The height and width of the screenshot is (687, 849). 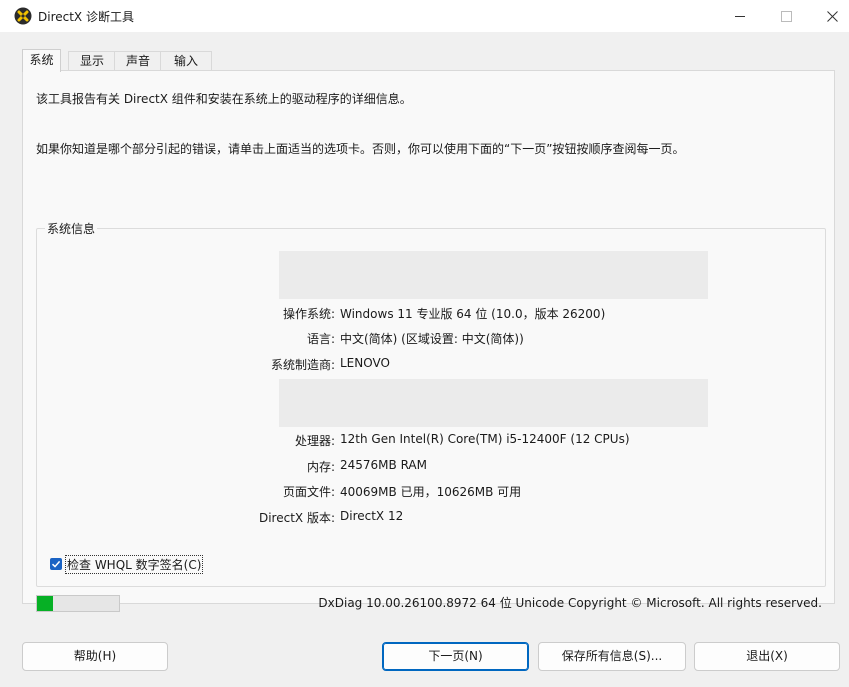 I want to click on maximize-icon, so click(x=786, y=16).